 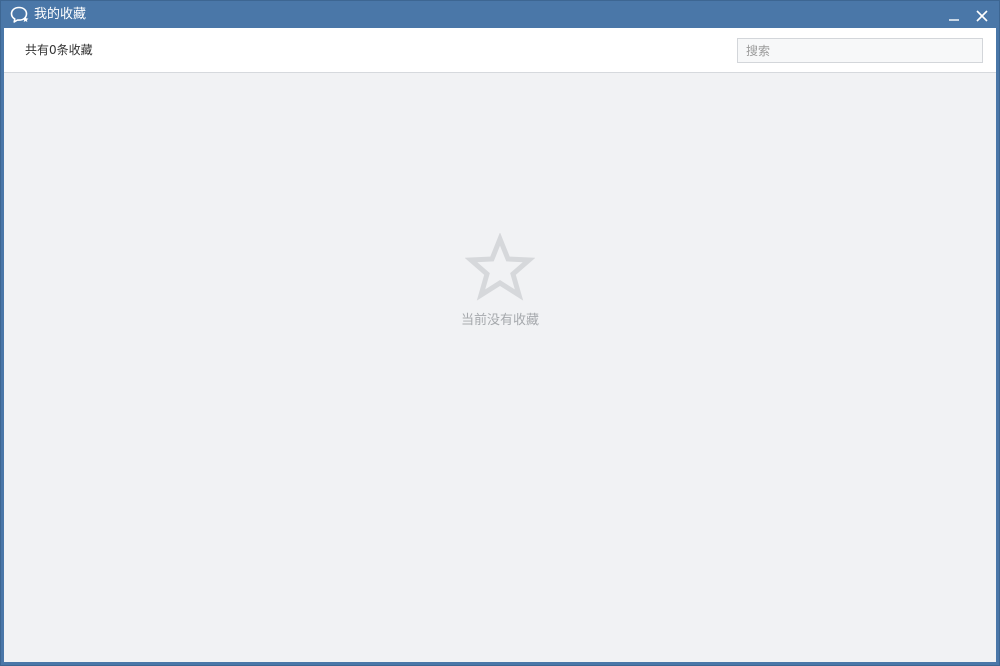 I want to click on chat-bubble-icon, so click(x=19, y=14).